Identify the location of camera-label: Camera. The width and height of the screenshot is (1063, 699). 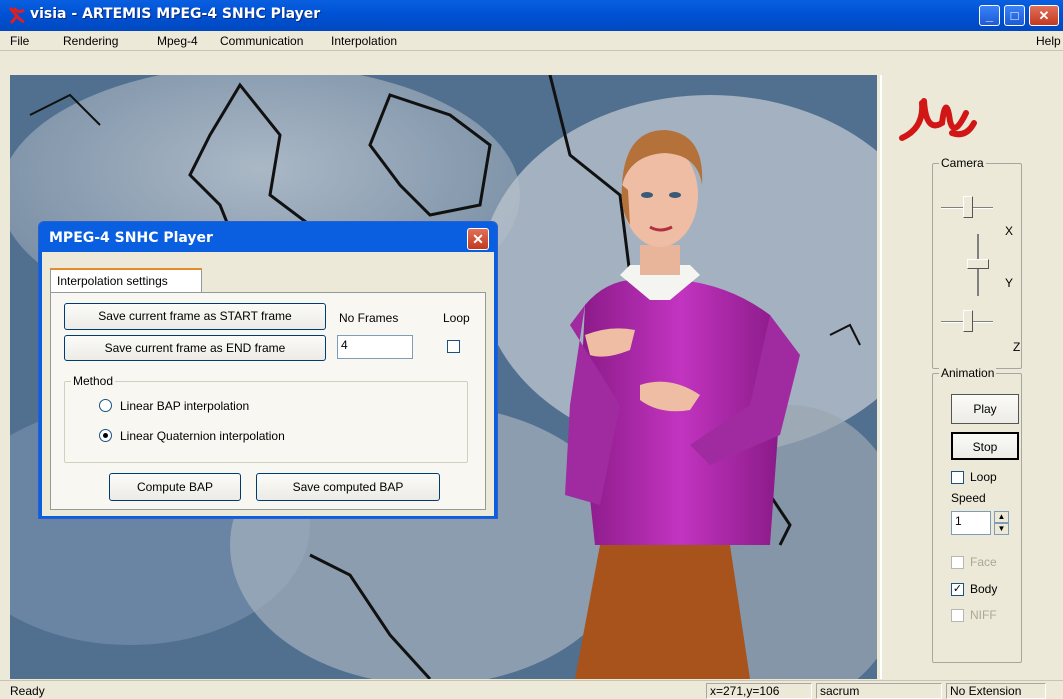
(962, 163).